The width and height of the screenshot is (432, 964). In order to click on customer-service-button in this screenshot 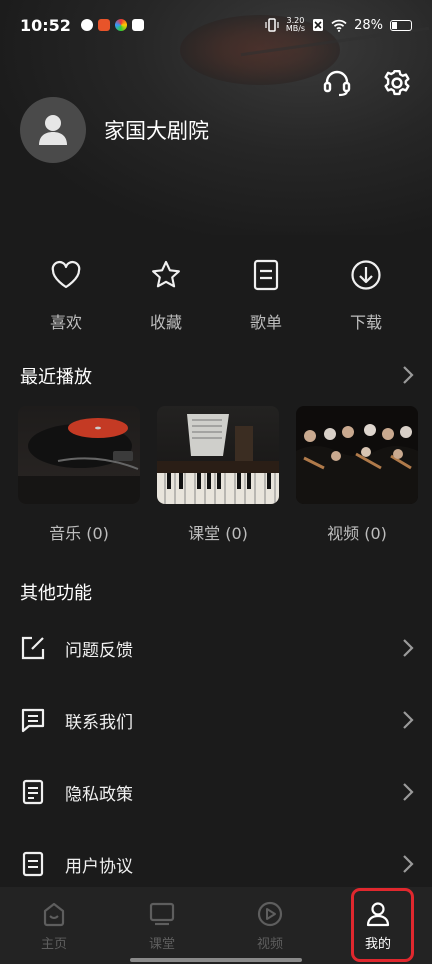, I will do `click(337, 83)`.